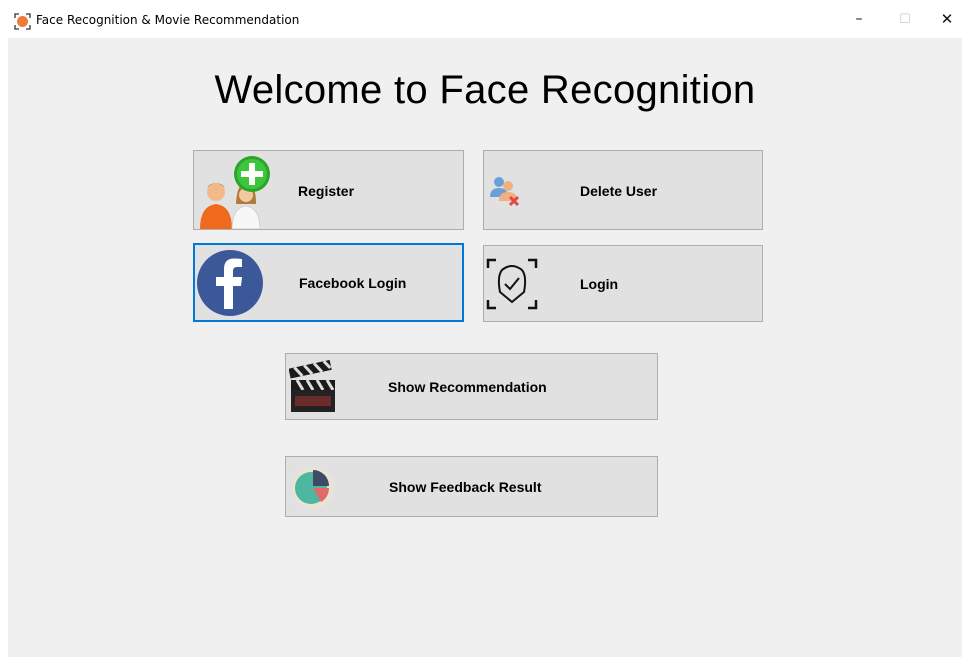 The width and height of the screenshot is (962, 657). I want to click on minimize-button: –, so click(859, 19).